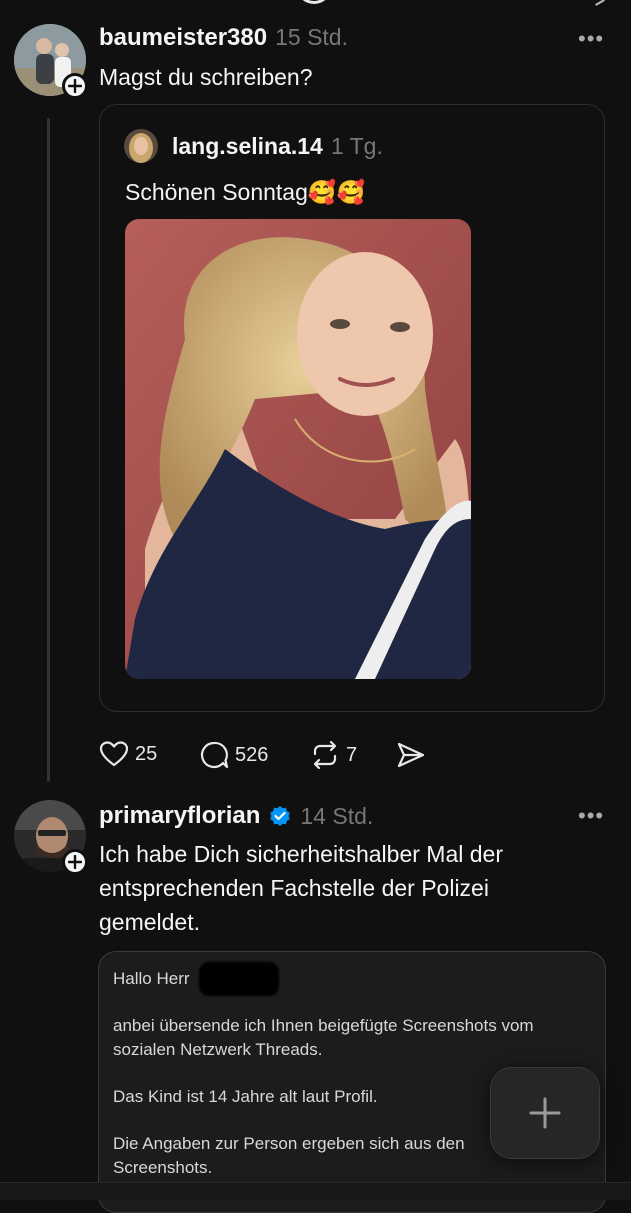 The image size is (631, 1213). What do you see at coordinates (114, 754) in the screenshot?
I see `heart-icon` at bounding box center [114, 754].